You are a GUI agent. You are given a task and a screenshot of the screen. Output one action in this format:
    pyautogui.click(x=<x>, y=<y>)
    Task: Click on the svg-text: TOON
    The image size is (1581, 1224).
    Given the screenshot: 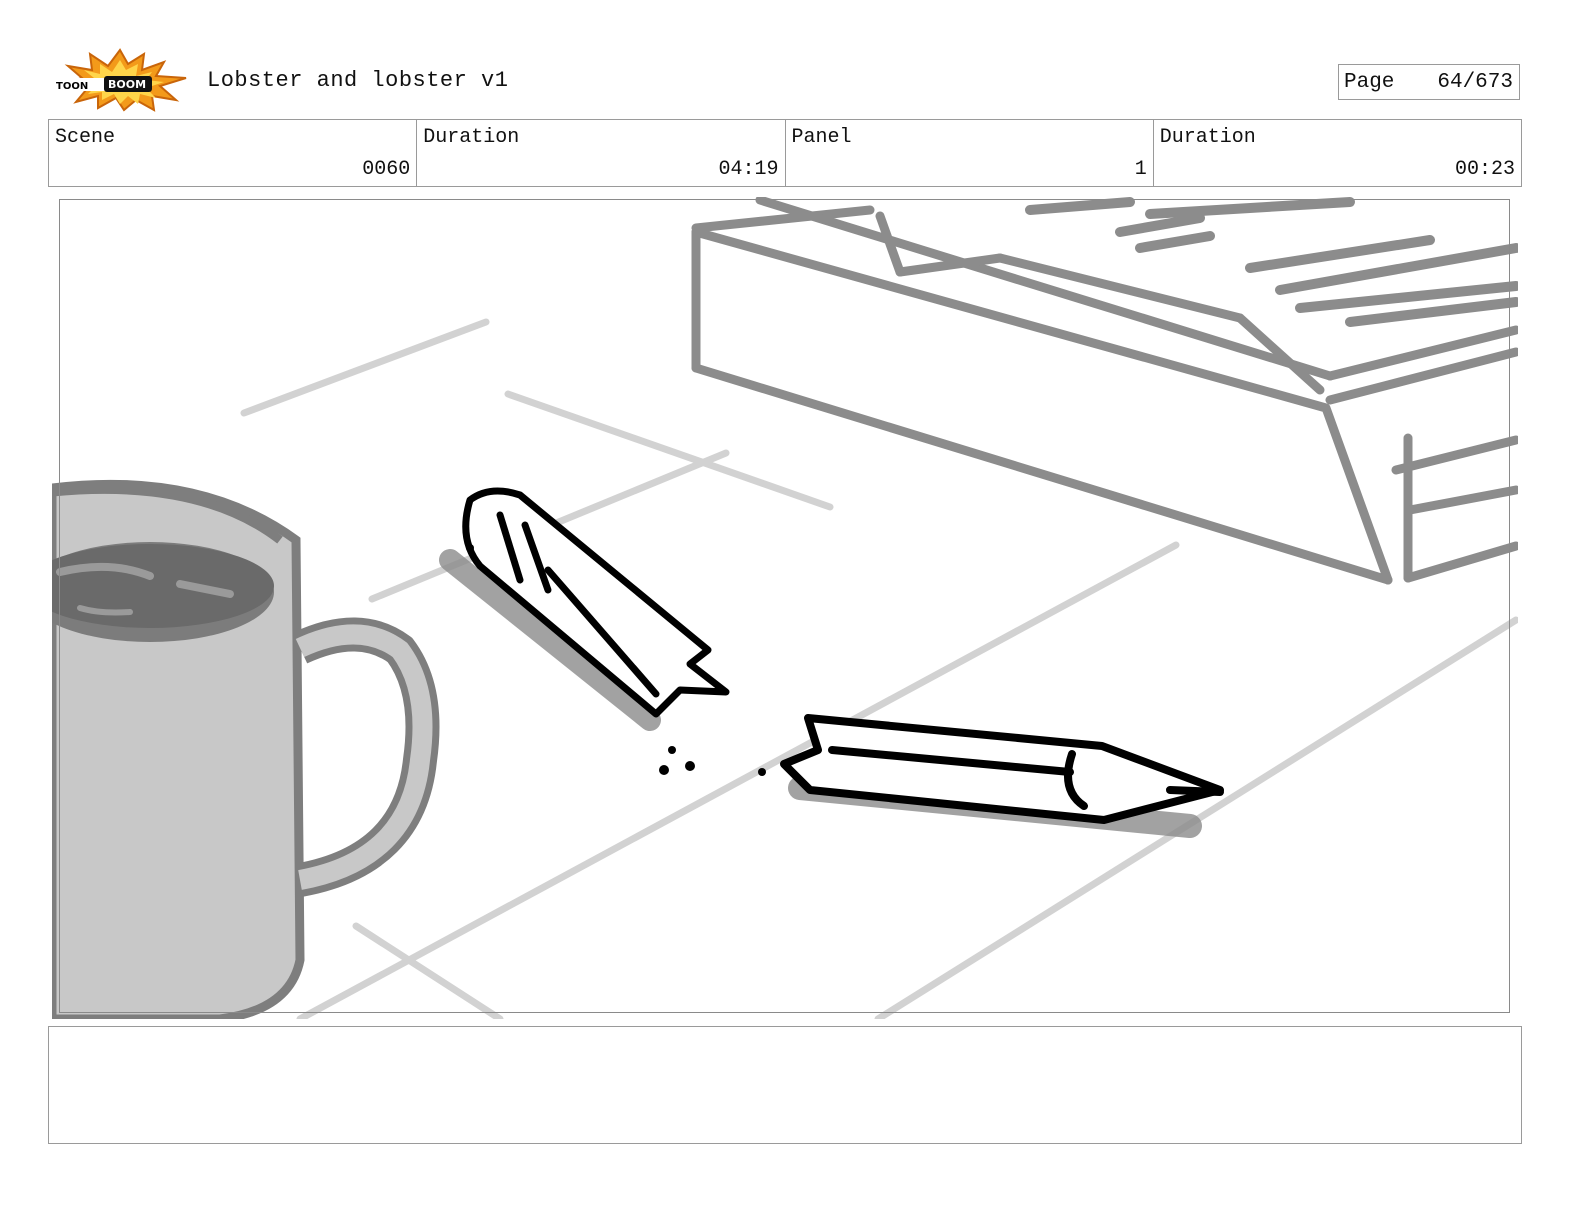 What is the action you would take?
    pyautogui.click(x=72, y=86)
    